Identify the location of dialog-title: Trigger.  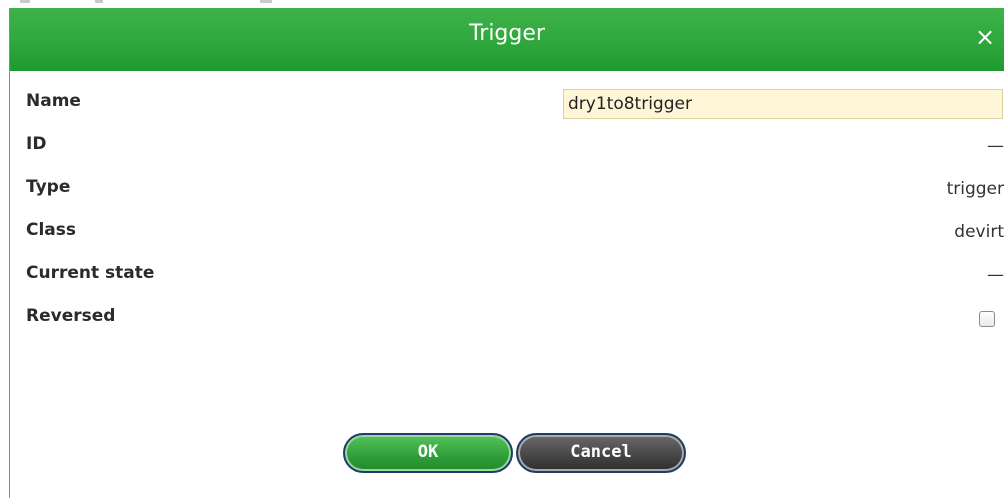
(507, 33).